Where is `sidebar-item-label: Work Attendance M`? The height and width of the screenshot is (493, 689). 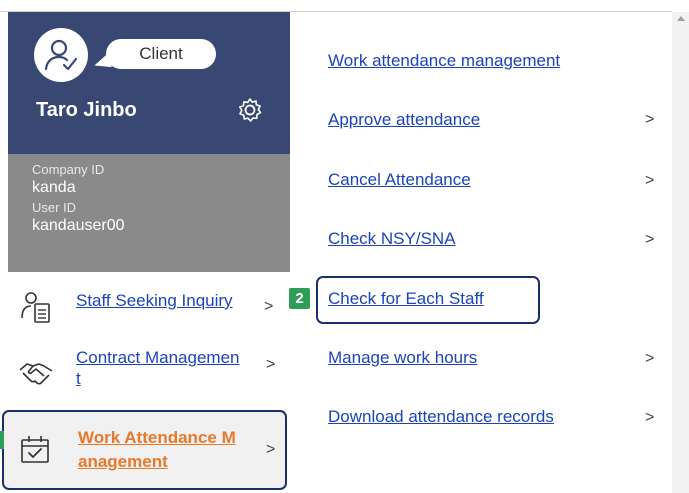
sidebar-item-label: Work Attendance M is located at coordinates (157, 437).